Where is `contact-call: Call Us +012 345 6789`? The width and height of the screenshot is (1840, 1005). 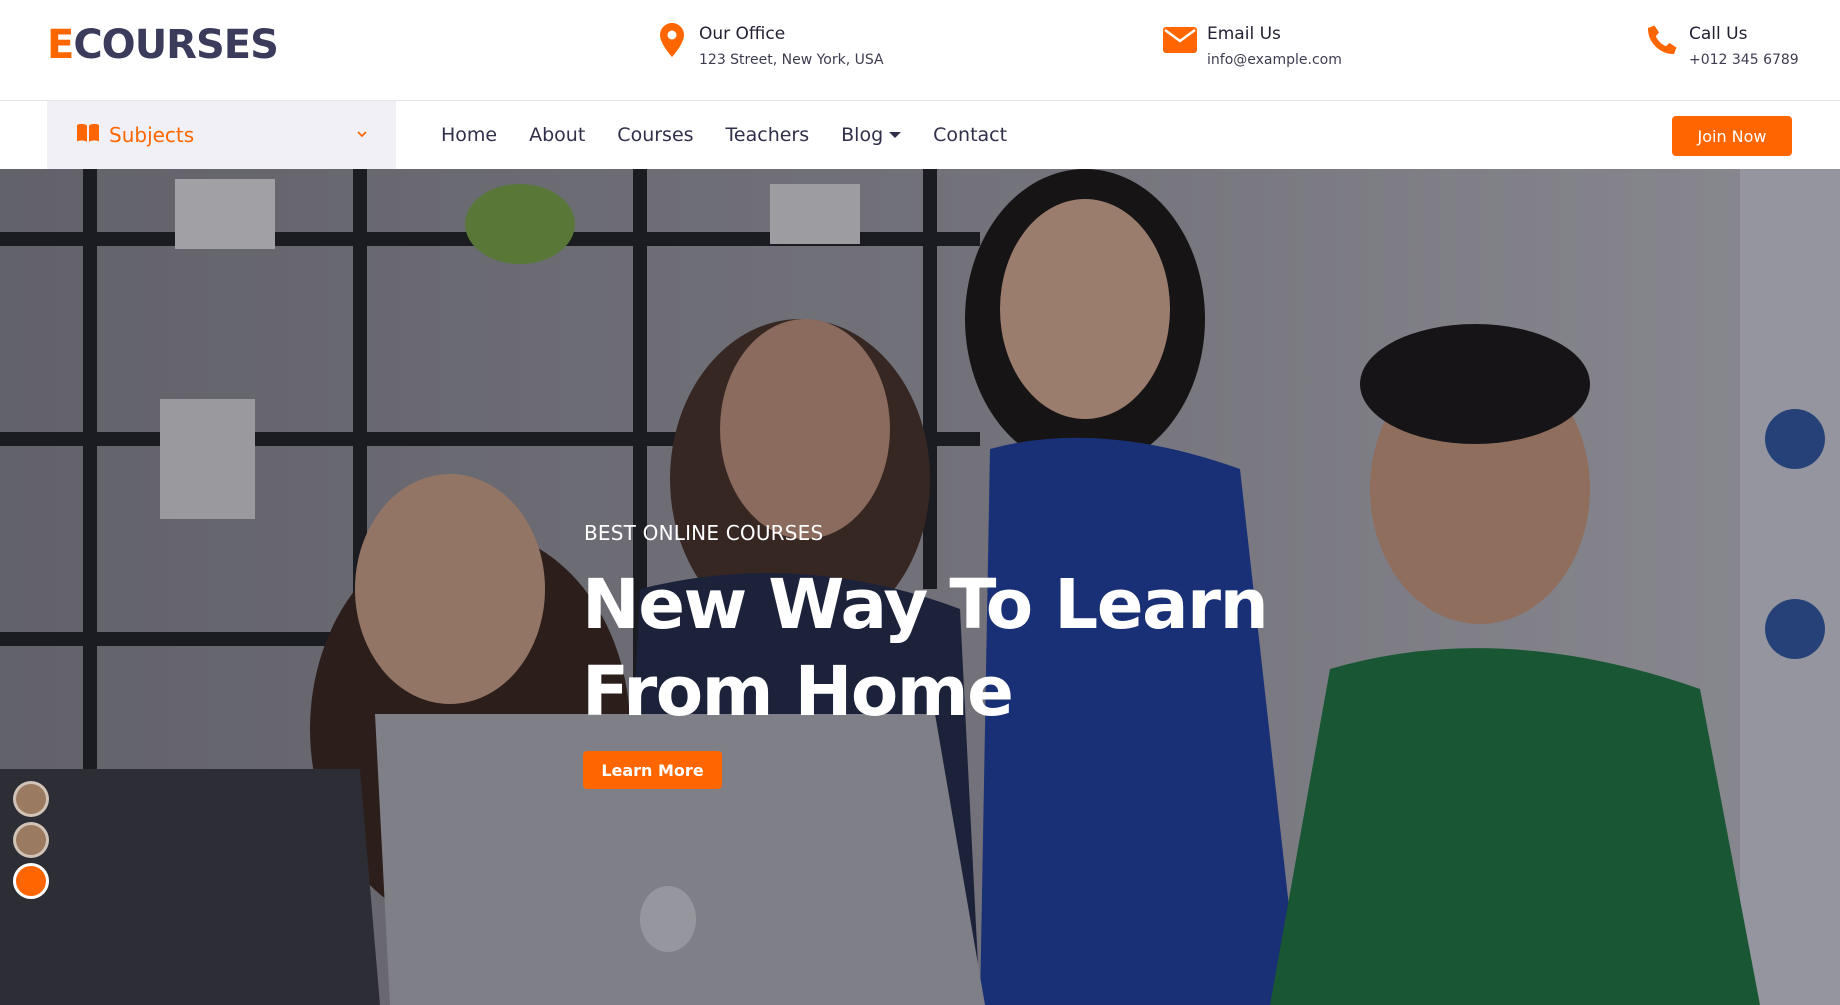 contact-call: Call Us +012 345 6789 is located at coordinates (1722, 47).